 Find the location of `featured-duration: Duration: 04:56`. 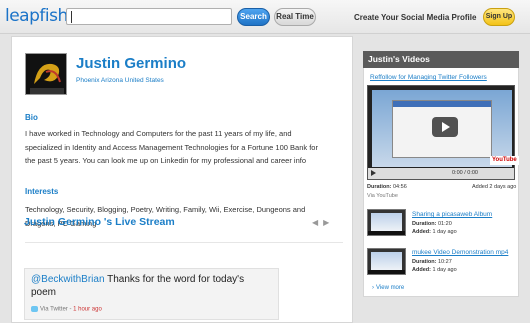

featured-duration: Duration: 04:56 is located at coordinates (387, 187).